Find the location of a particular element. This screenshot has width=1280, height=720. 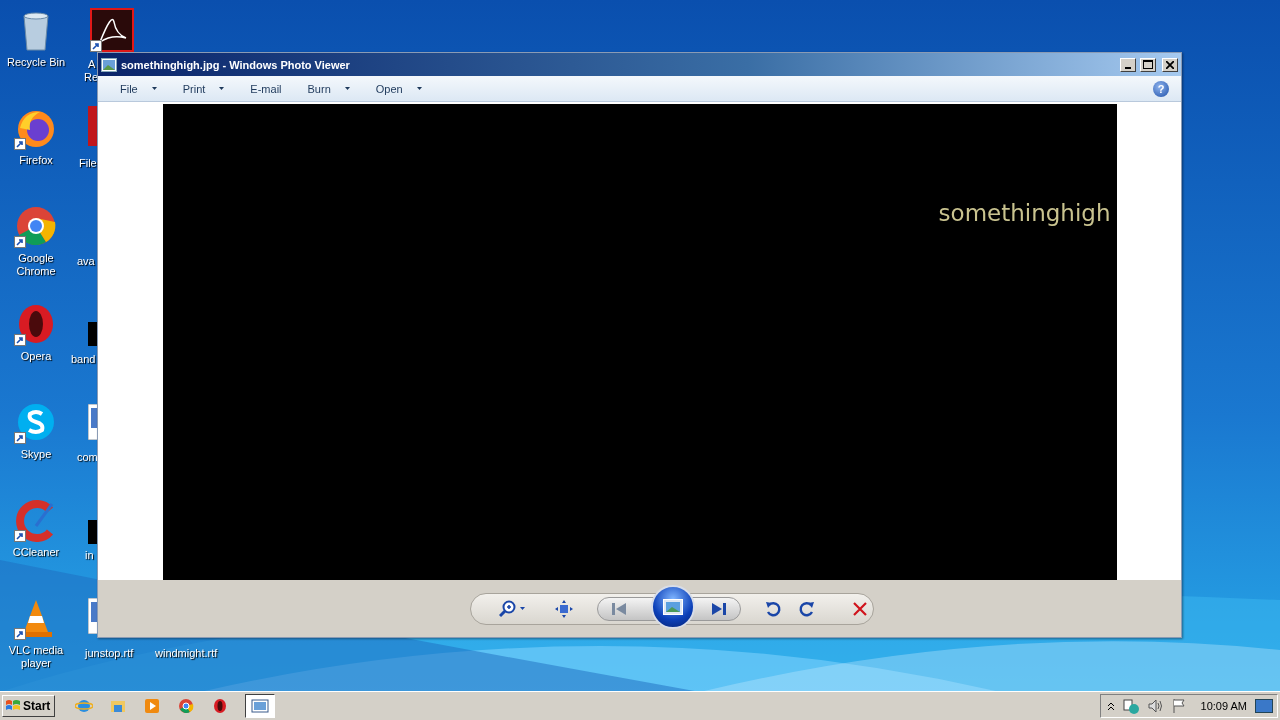

play-icon is located at coordinates (152, 706).